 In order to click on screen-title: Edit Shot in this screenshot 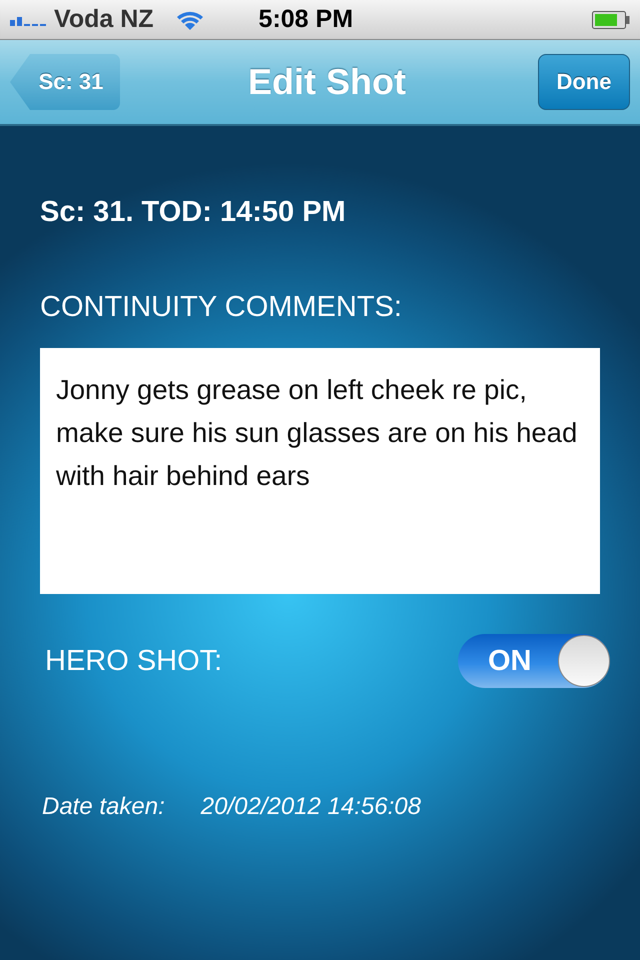, I will do `click(327, 82)`.